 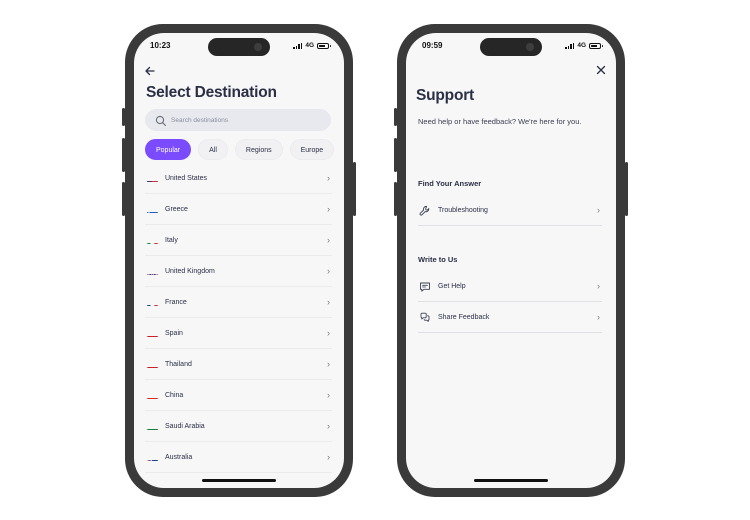 What do you see at coordinates (238, 364) in the screenshot?
I see `list-item-thailand: Thailand ›` at bounding box center [238, 364].